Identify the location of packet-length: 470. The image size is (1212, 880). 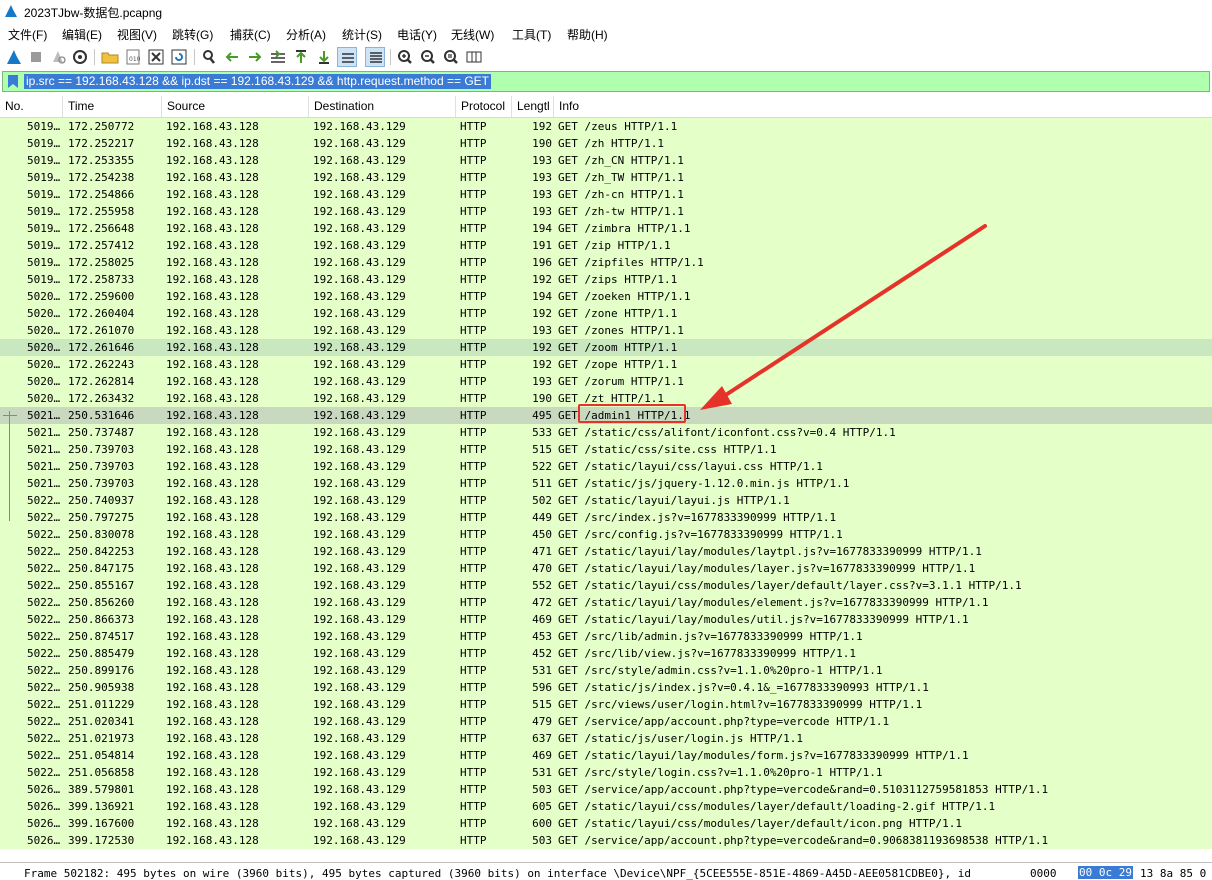
(542, 568).